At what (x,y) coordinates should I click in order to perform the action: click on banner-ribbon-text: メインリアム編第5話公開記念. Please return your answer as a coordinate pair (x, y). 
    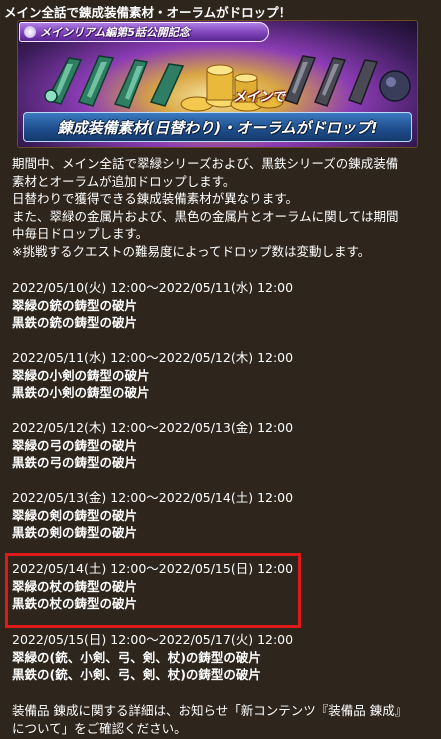
    Looking at the image, I should click on (115, 32).